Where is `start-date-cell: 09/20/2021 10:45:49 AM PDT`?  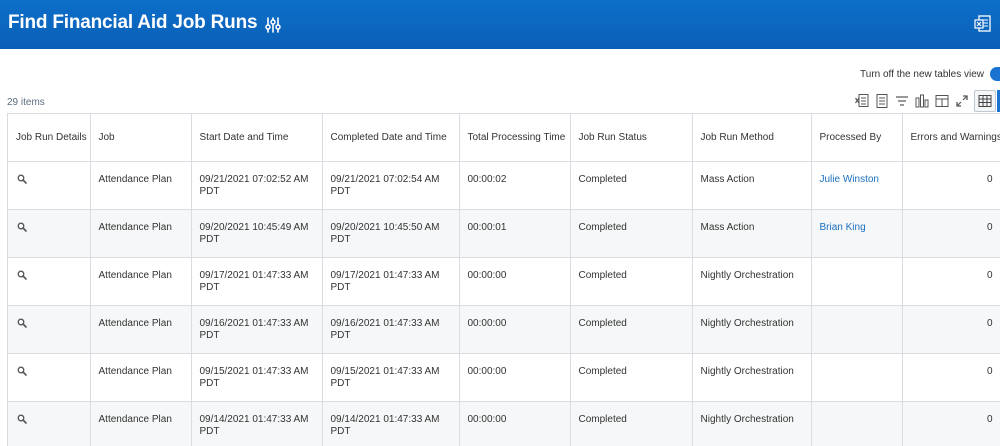 start-date-cell: 09/20/2021 10:45:49 AM PDT is located at coordinates (257, 233).